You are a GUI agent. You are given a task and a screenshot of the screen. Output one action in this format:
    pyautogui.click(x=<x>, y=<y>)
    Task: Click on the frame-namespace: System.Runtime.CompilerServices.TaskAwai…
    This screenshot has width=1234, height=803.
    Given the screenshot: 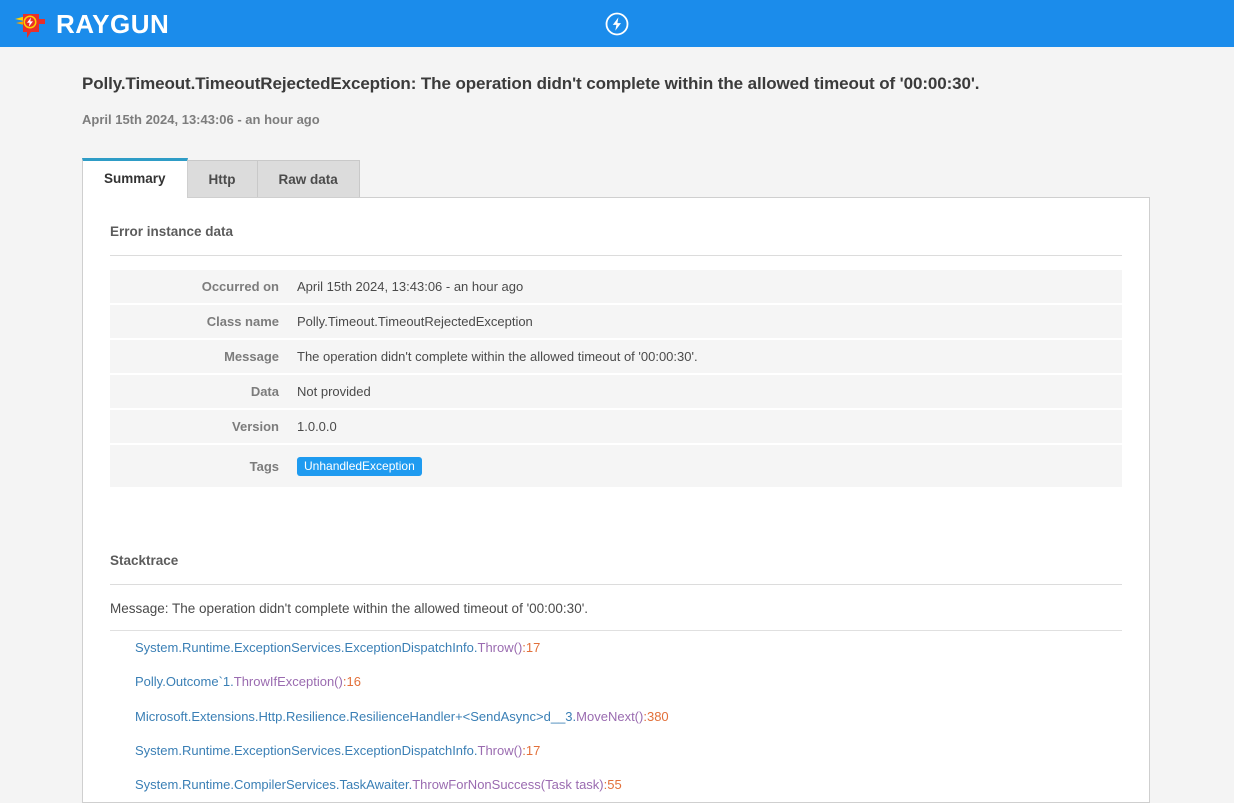 What is the action you would take?
    pyautogui.click(x=274, y=785)
    